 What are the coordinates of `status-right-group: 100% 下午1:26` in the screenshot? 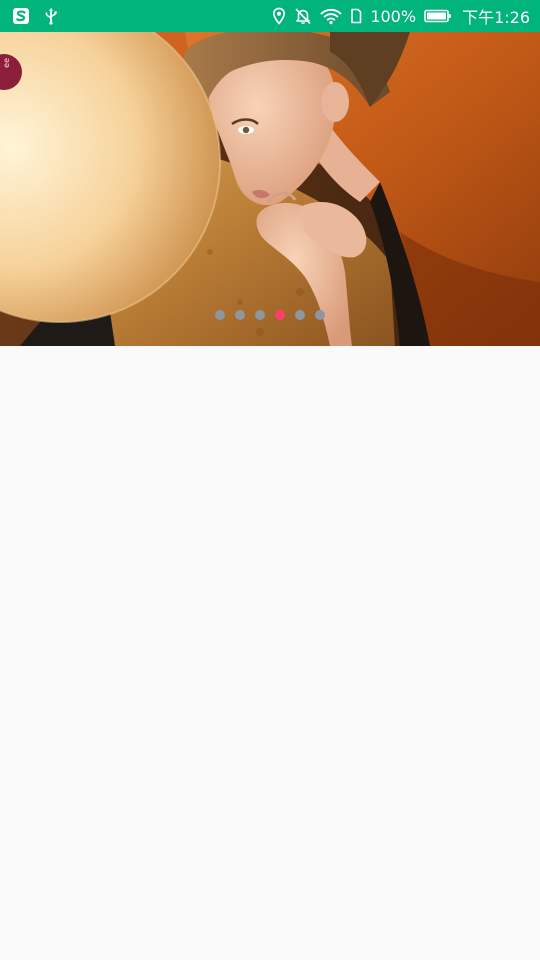 It's located at (401, 16).